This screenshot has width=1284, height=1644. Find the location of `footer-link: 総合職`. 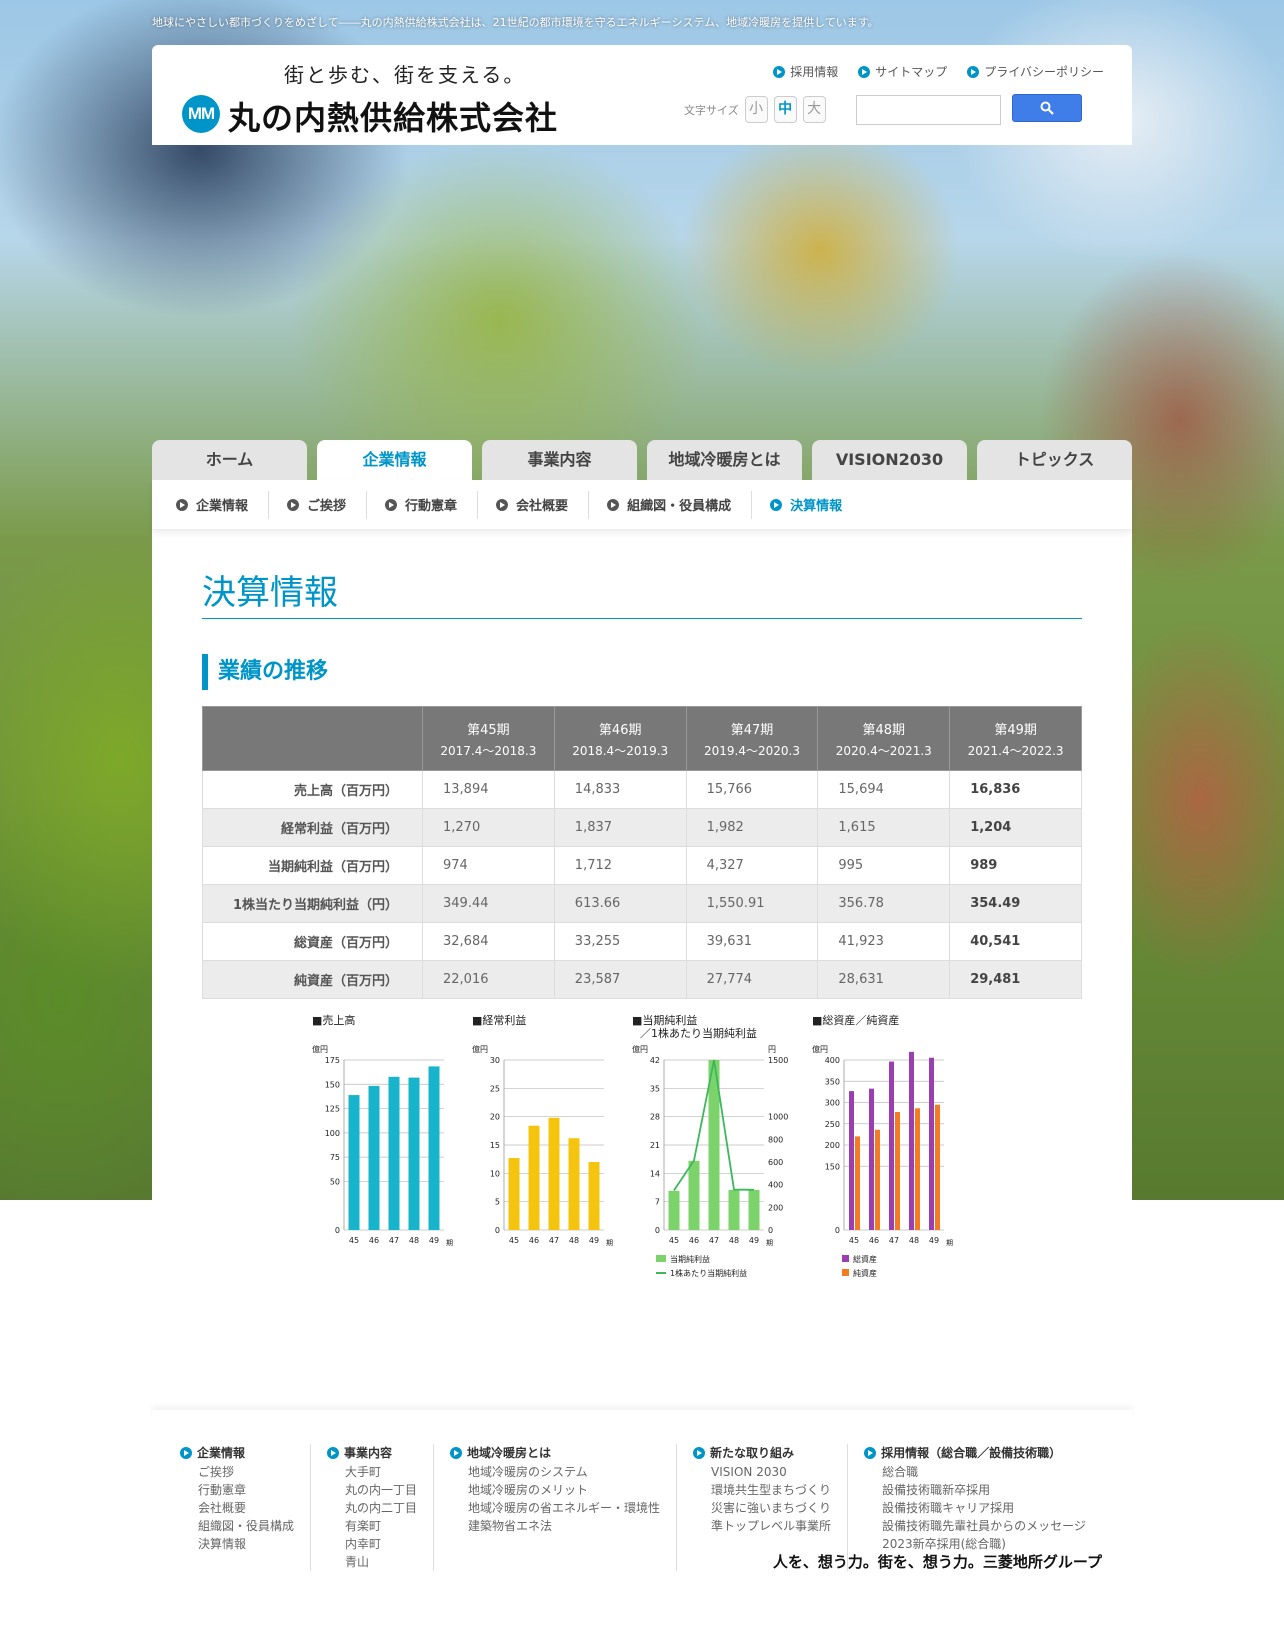

footer-link: 総合職 is located at coordinates (975, 1472).